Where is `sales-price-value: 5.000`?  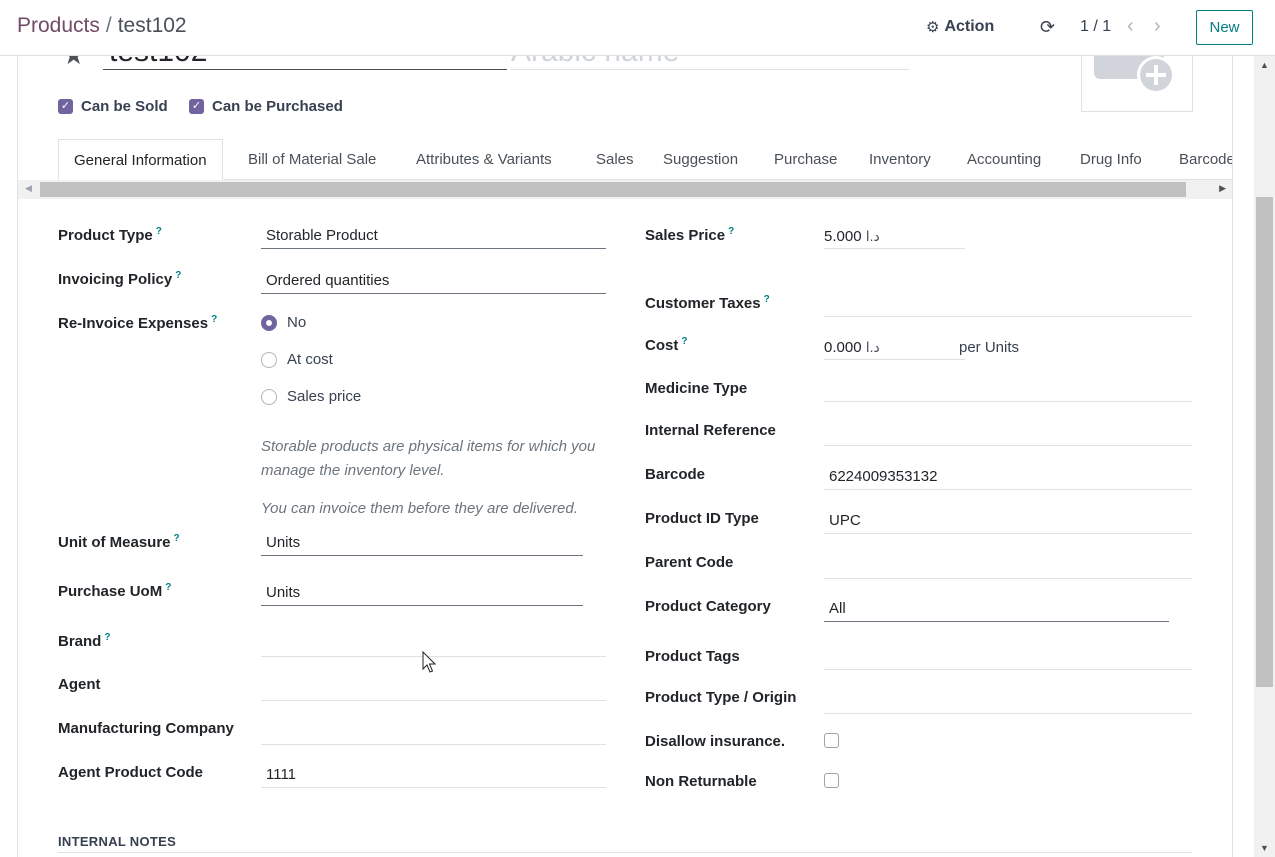
sales-price-value: 5.000 is located at coordinates (843, 236).